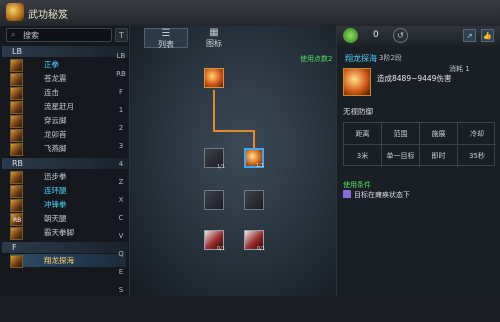  Describe the element at coordinates (259, 166) in the screenshot. I see `node-level: 1/1` at that location.